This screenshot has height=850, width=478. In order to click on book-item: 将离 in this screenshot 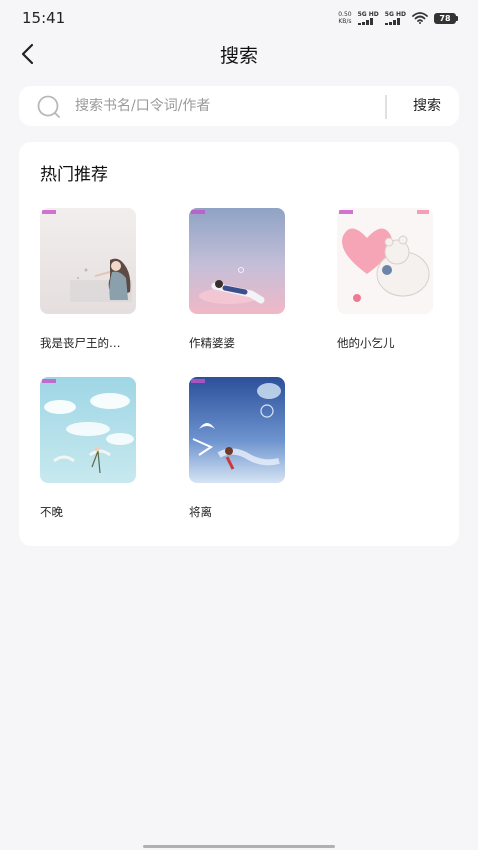, I will do `click(249, 448)`.